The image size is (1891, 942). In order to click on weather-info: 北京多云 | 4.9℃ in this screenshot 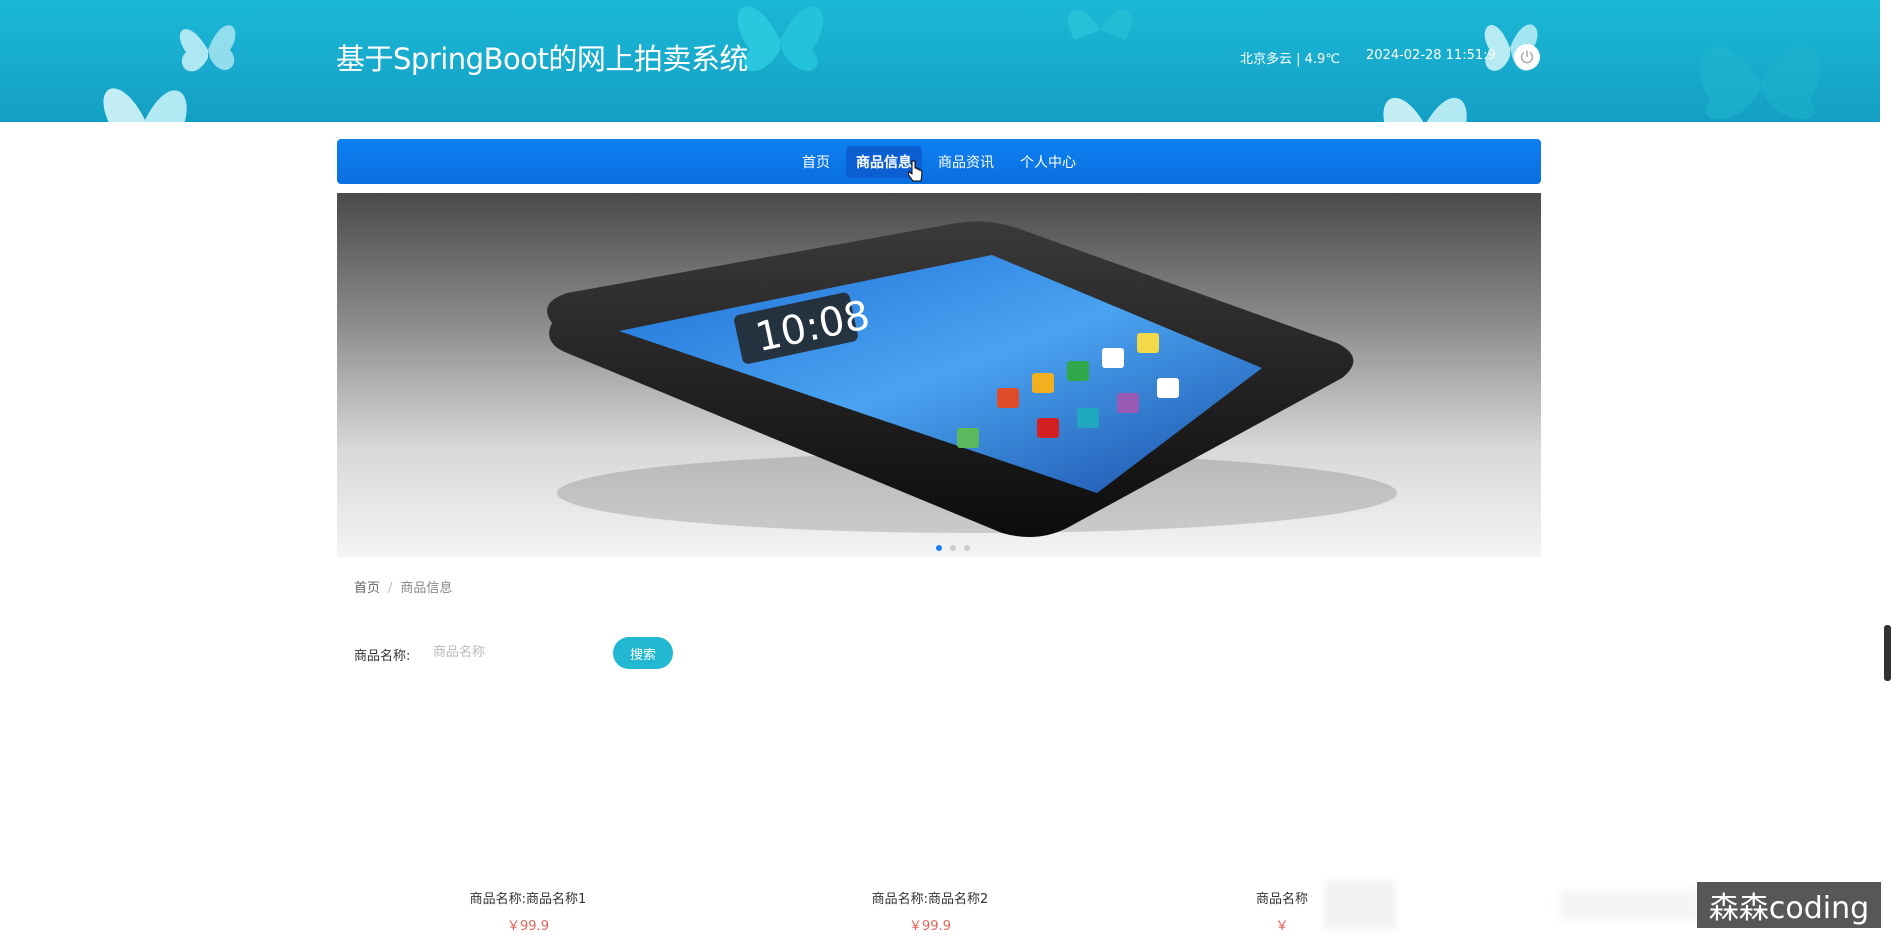, I will do `click(1290, 59)`.